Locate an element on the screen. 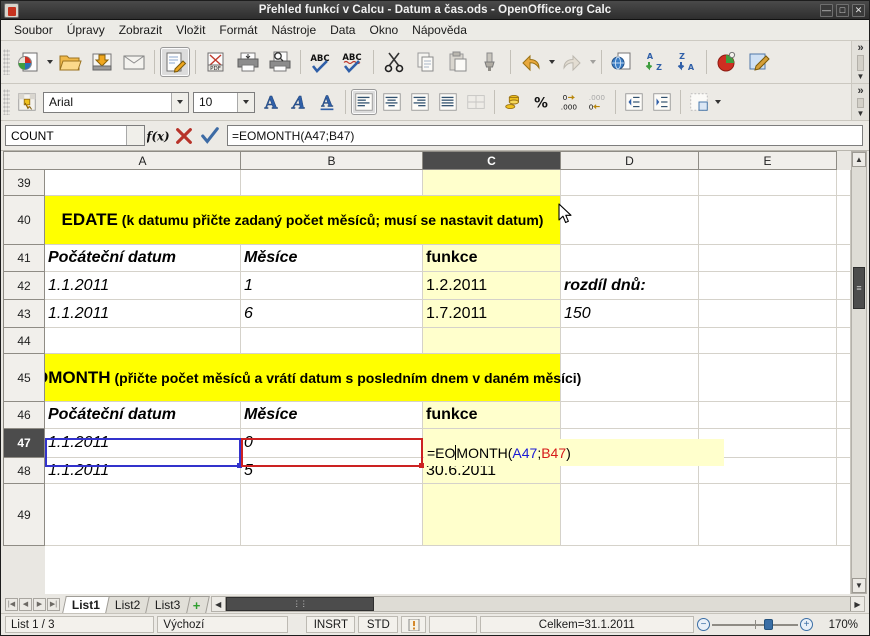  cell-d46 is located at coordinates (630, 415).